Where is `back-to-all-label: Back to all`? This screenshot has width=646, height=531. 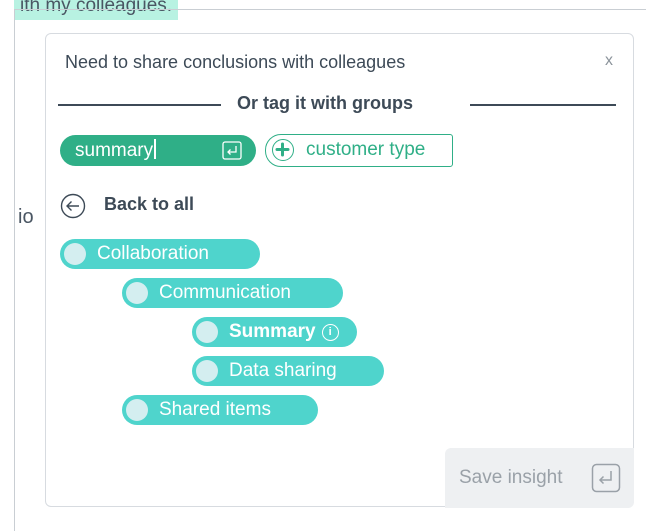
back-to-all-label: Back to all is located at coordinates (149, 204).